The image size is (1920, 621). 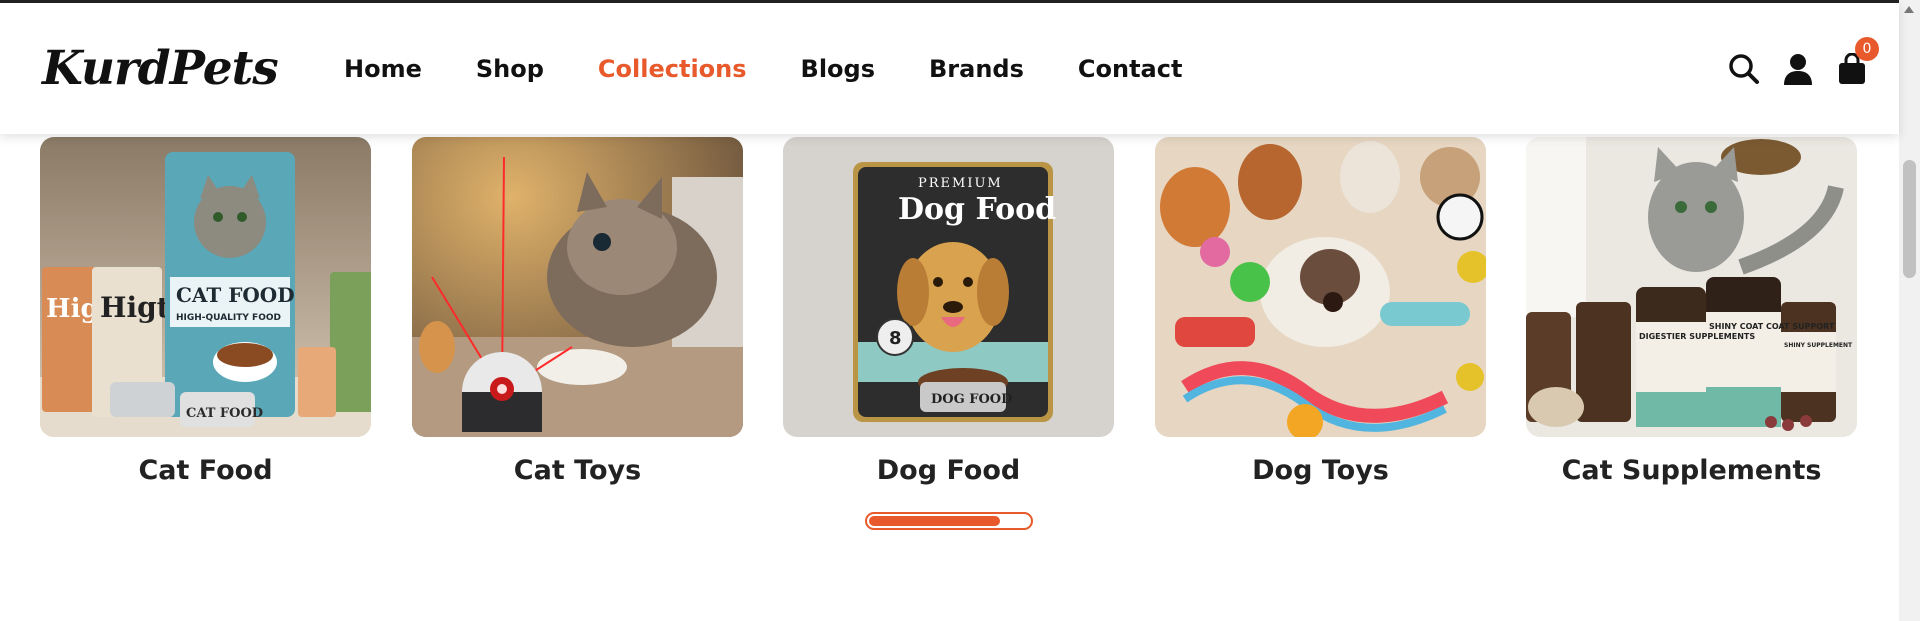 What do you see at coordinates (838, 69) in the screenshot?
I see `nav-blogs: Blogs` at bounding box center [838, 69].